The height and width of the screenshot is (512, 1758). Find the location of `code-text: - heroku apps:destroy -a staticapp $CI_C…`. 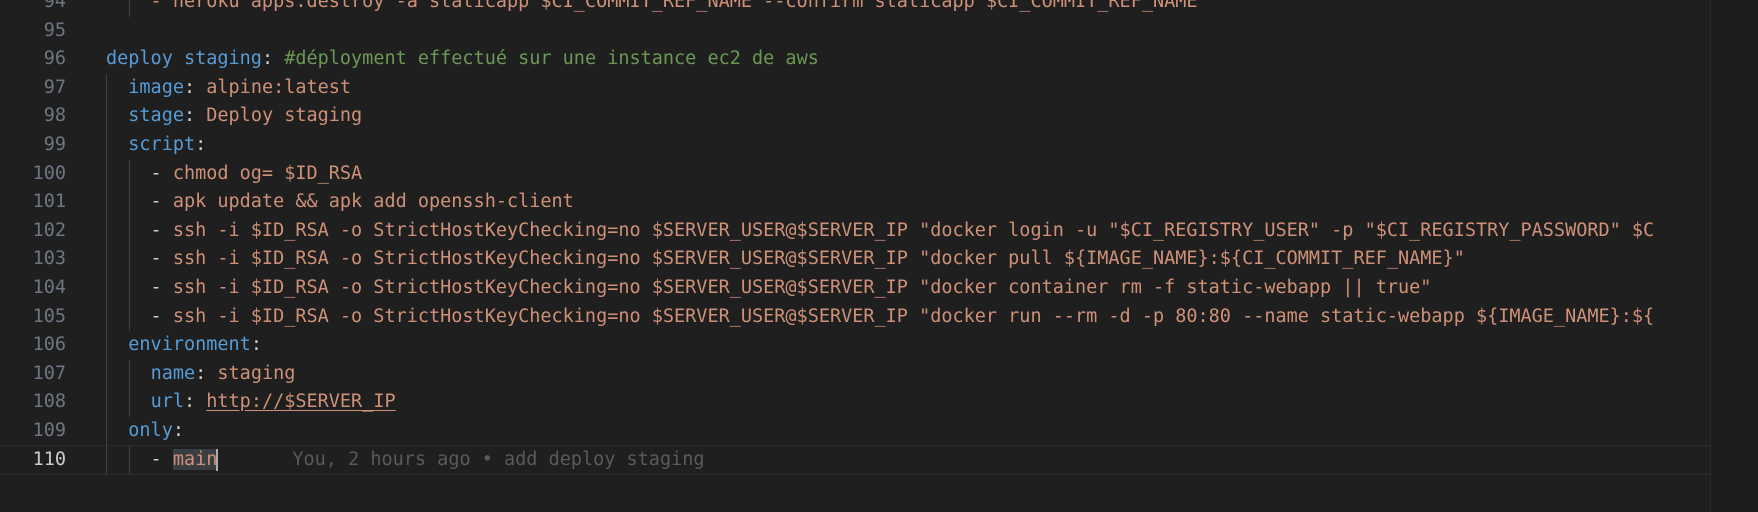

code-text: - heroku apps:destroy -a staticapp $CI_C… is located at coordinates (908, 8).